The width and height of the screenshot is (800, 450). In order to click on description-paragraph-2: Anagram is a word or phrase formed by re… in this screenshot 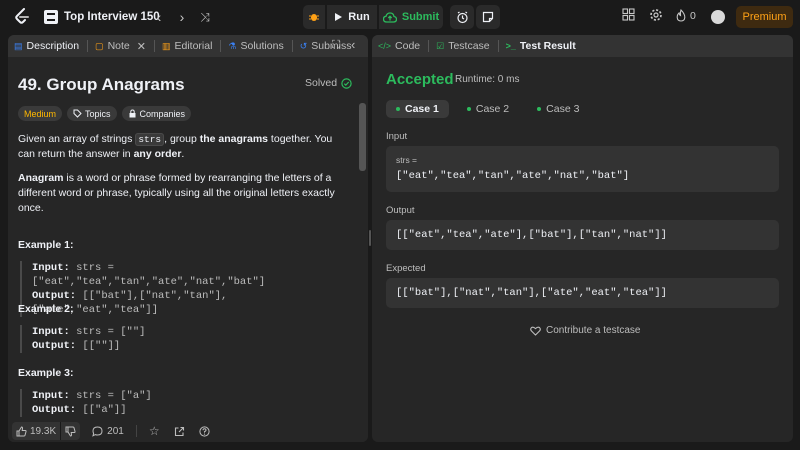, I will do `click(176, 193)`.